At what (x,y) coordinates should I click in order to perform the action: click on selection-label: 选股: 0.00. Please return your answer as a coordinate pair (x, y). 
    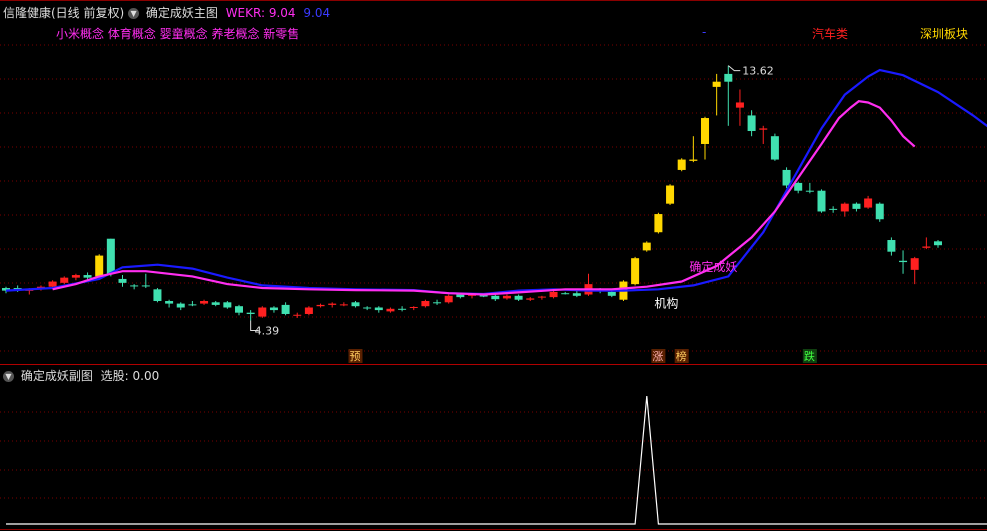
    Looking at the image, I should click on (130, 376).